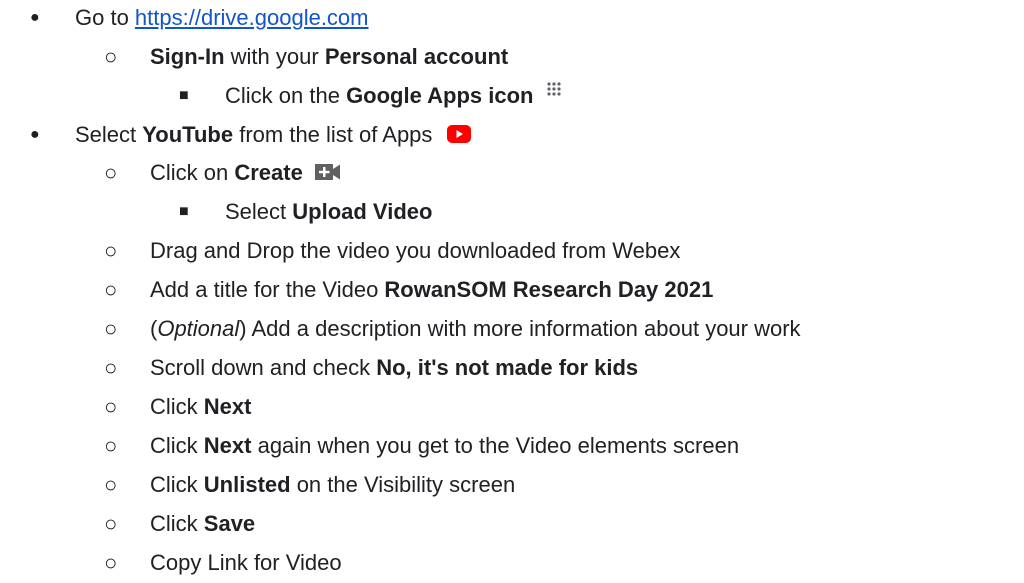 This screenshot has height=583, width=1024. I want to click on item-bold-text: Google Apps icon, so click(440, 95).